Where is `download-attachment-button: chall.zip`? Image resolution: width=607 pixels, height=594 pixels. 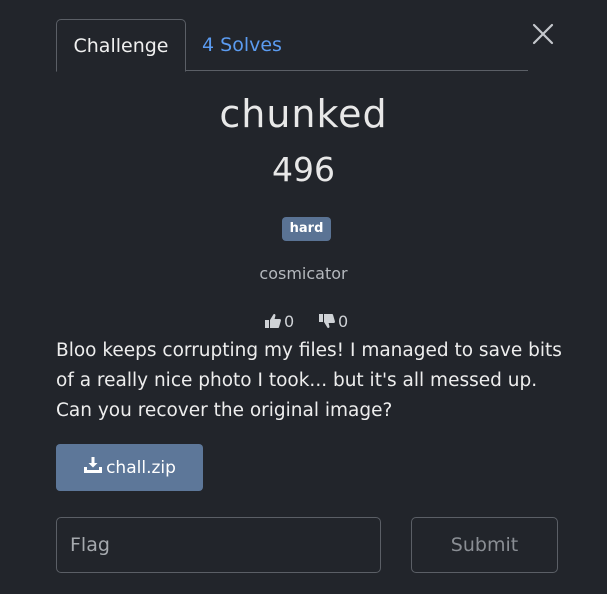 download-attachment-button: chall.zip is located at coordinates (129, 467).